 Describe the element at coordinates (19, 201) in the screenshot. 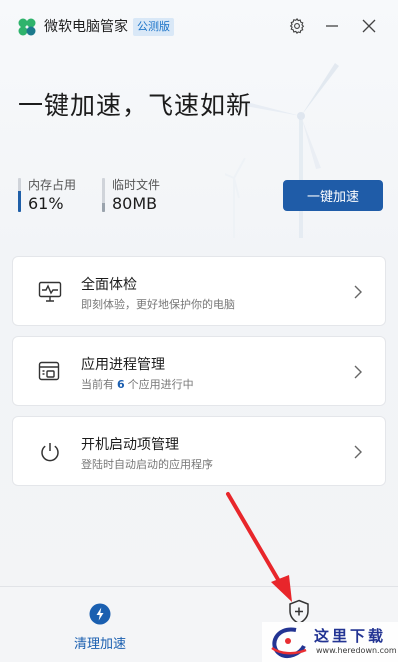

I see `memory-usage-bar-fill` at that location.